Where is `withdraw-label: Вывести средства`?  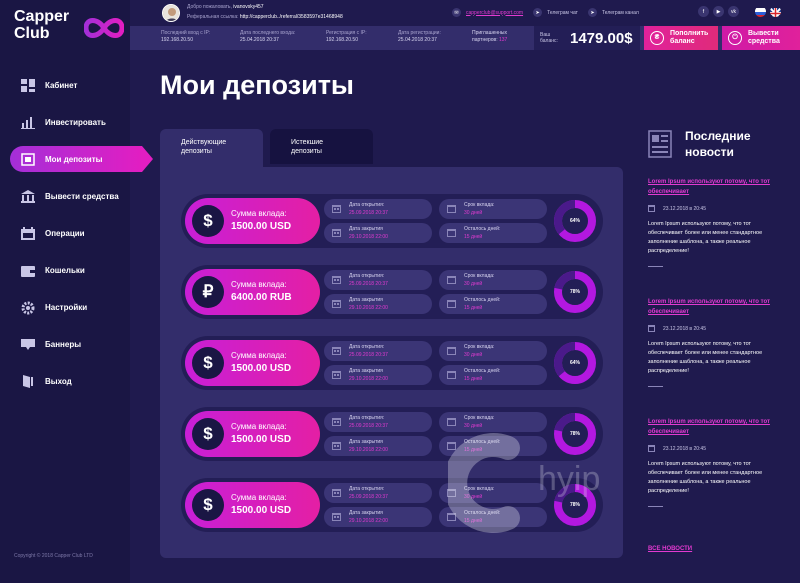
withdraw-label: Вывести средства is located at coordinates (764, 38).